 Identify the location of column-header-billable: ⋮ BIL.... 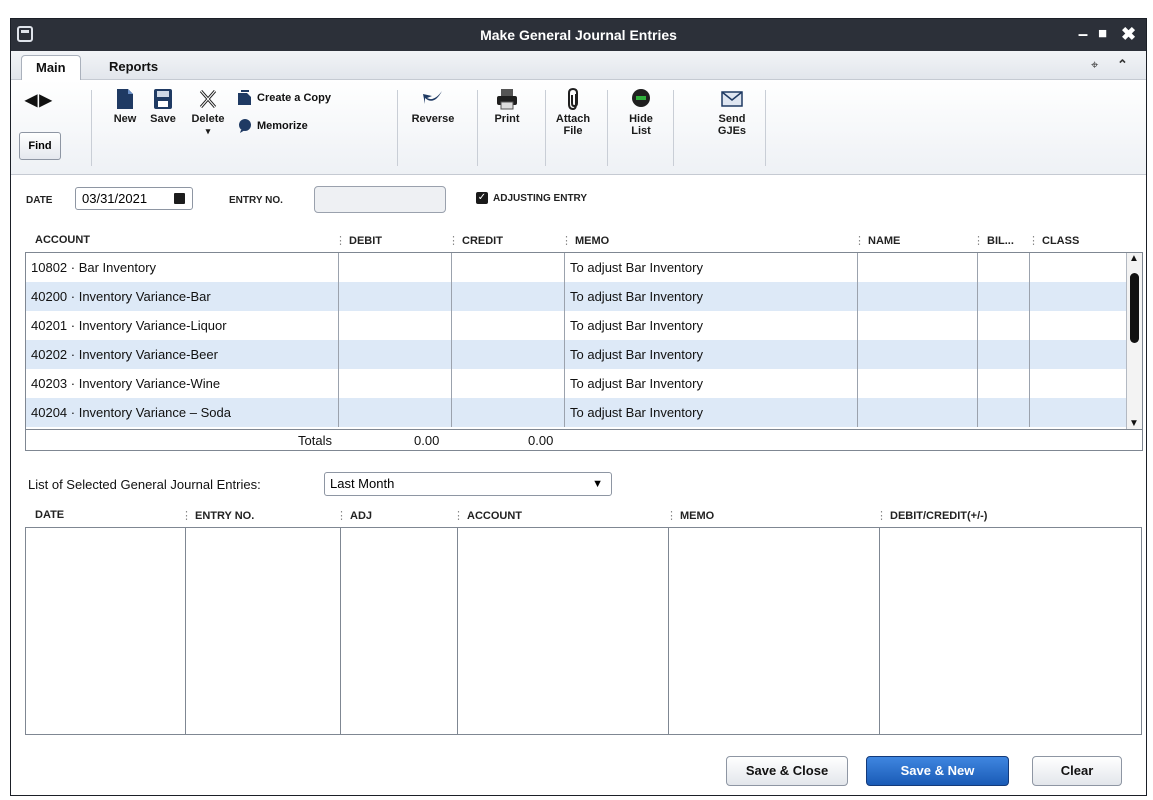
(993, 240).